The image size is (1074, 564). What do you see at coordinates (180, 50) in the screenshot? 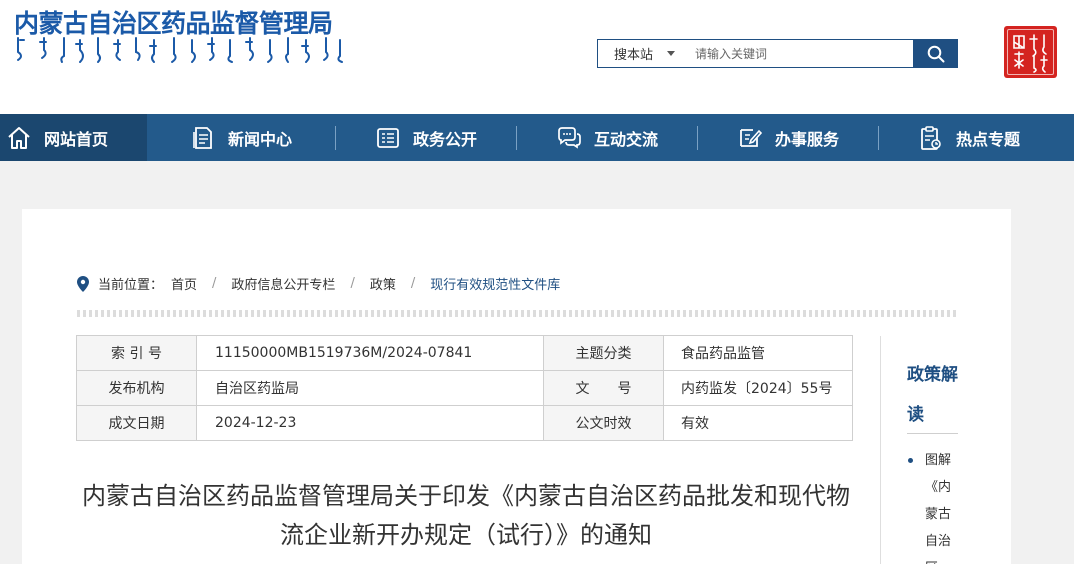
I see `mongolian-title-logo` at bounding box center [180, 50].